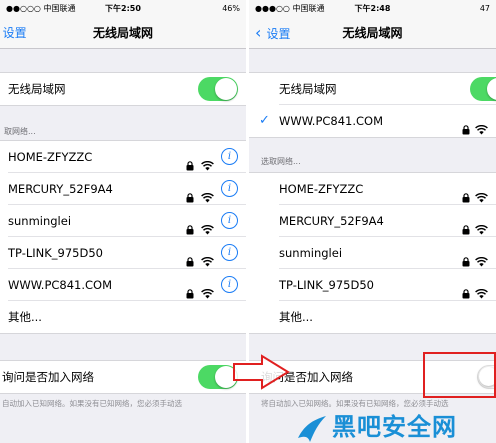  I want to click on ask-join-label: 询问是否加入网络, so click(48, 377).